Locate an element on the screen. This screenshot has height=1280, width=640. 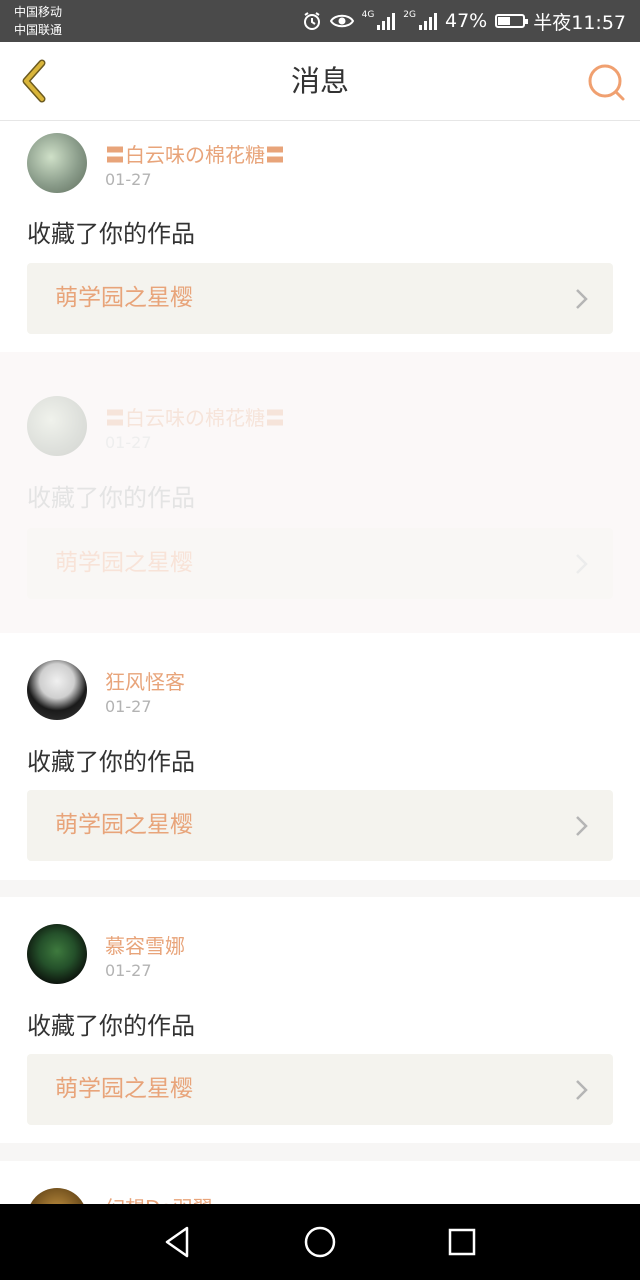
message-user-name: 慕容雪娜 is located at coordinates (145, 944).